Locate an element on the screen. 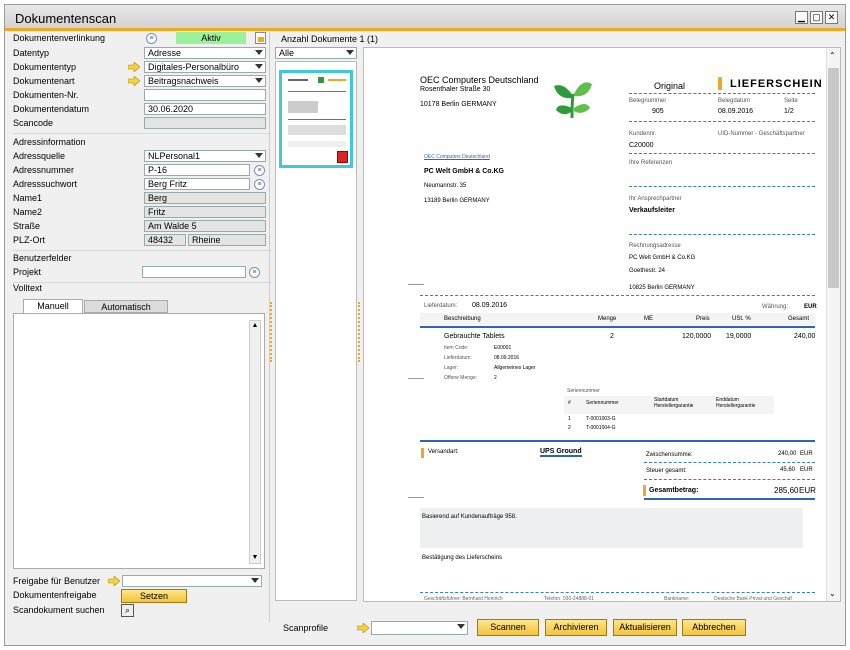  strasse-label: Straße is located at coordinates (27, 226).